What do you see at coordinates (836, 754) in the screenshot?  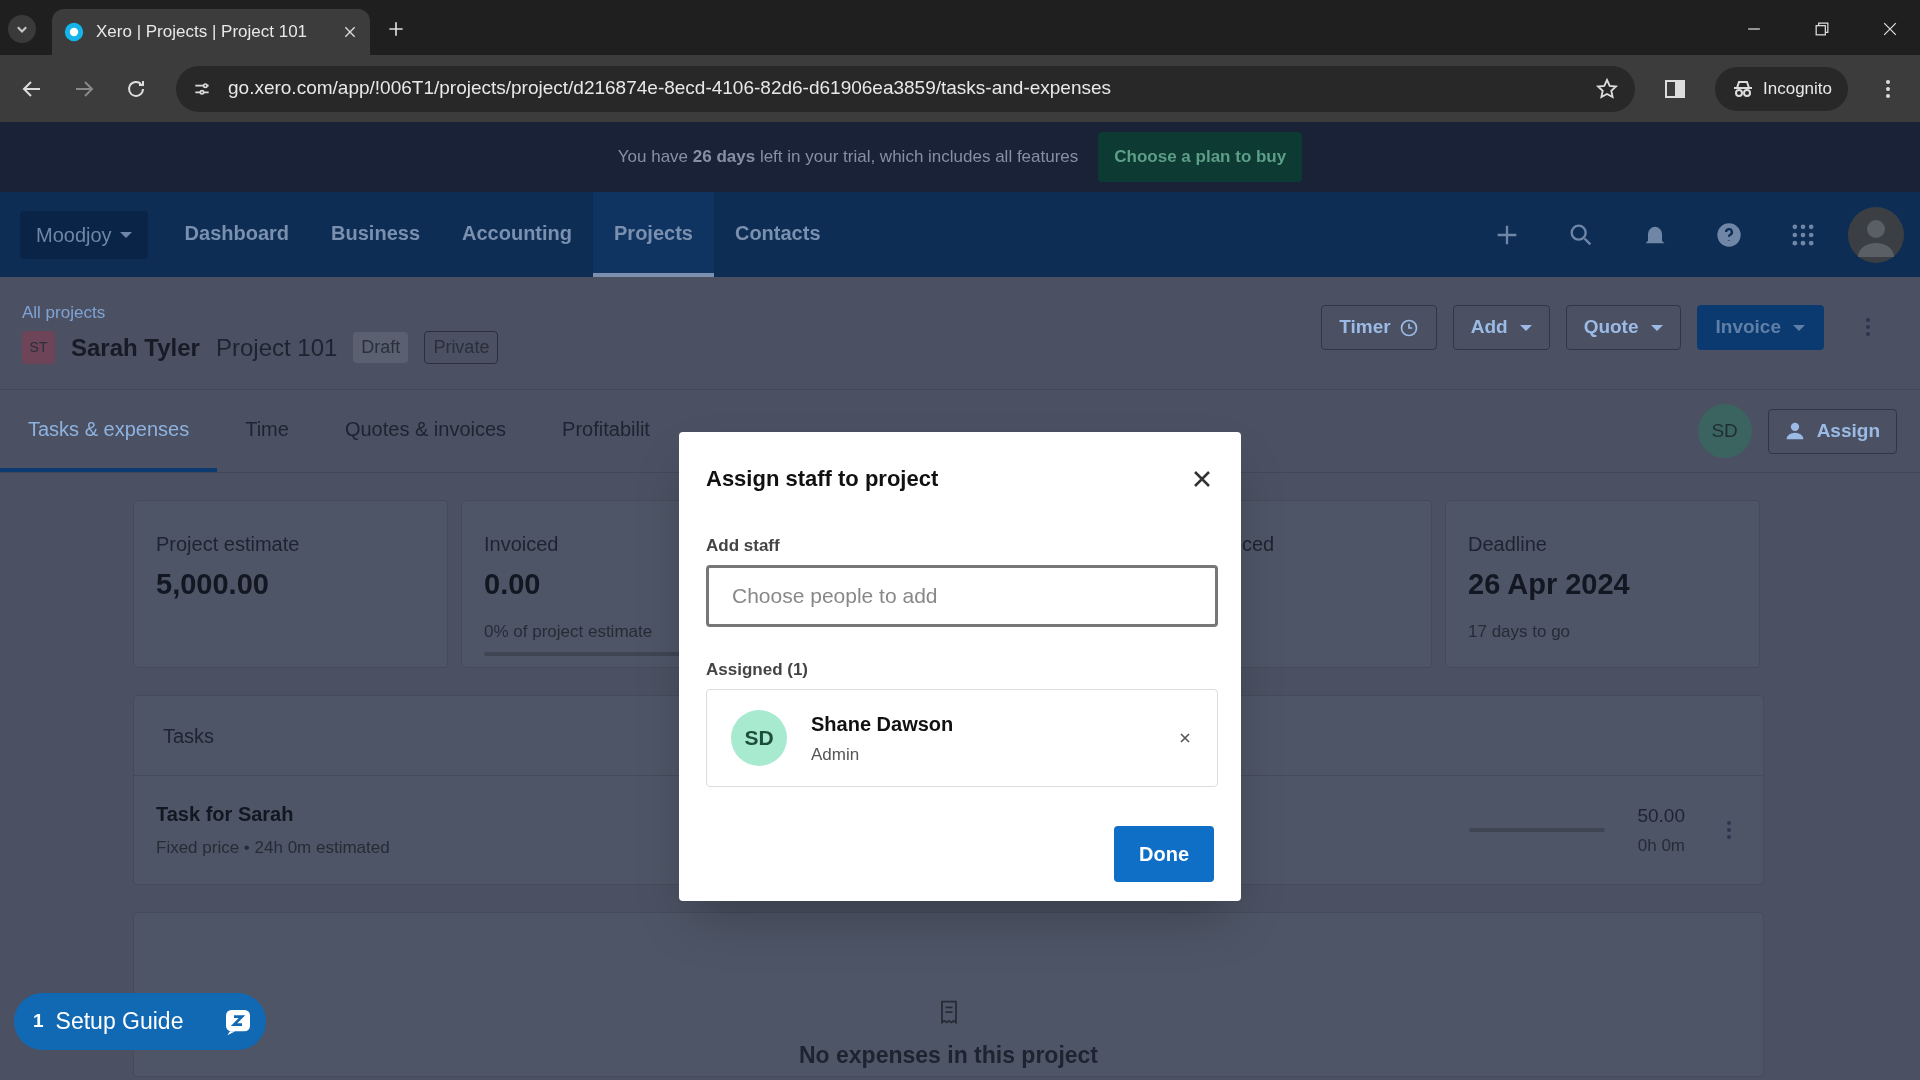 I see `staff-role: Admin` at bounding box center [836, 754].